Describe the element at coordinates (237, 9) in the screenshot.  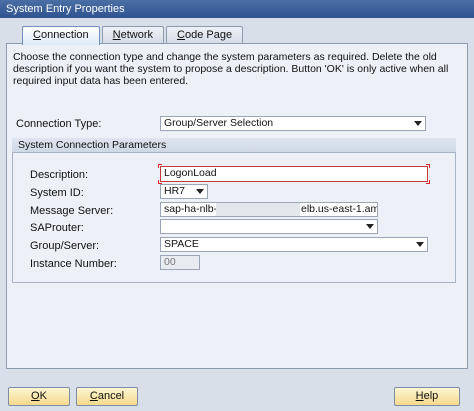
I see `window-title: System Entry Properties` at that location.